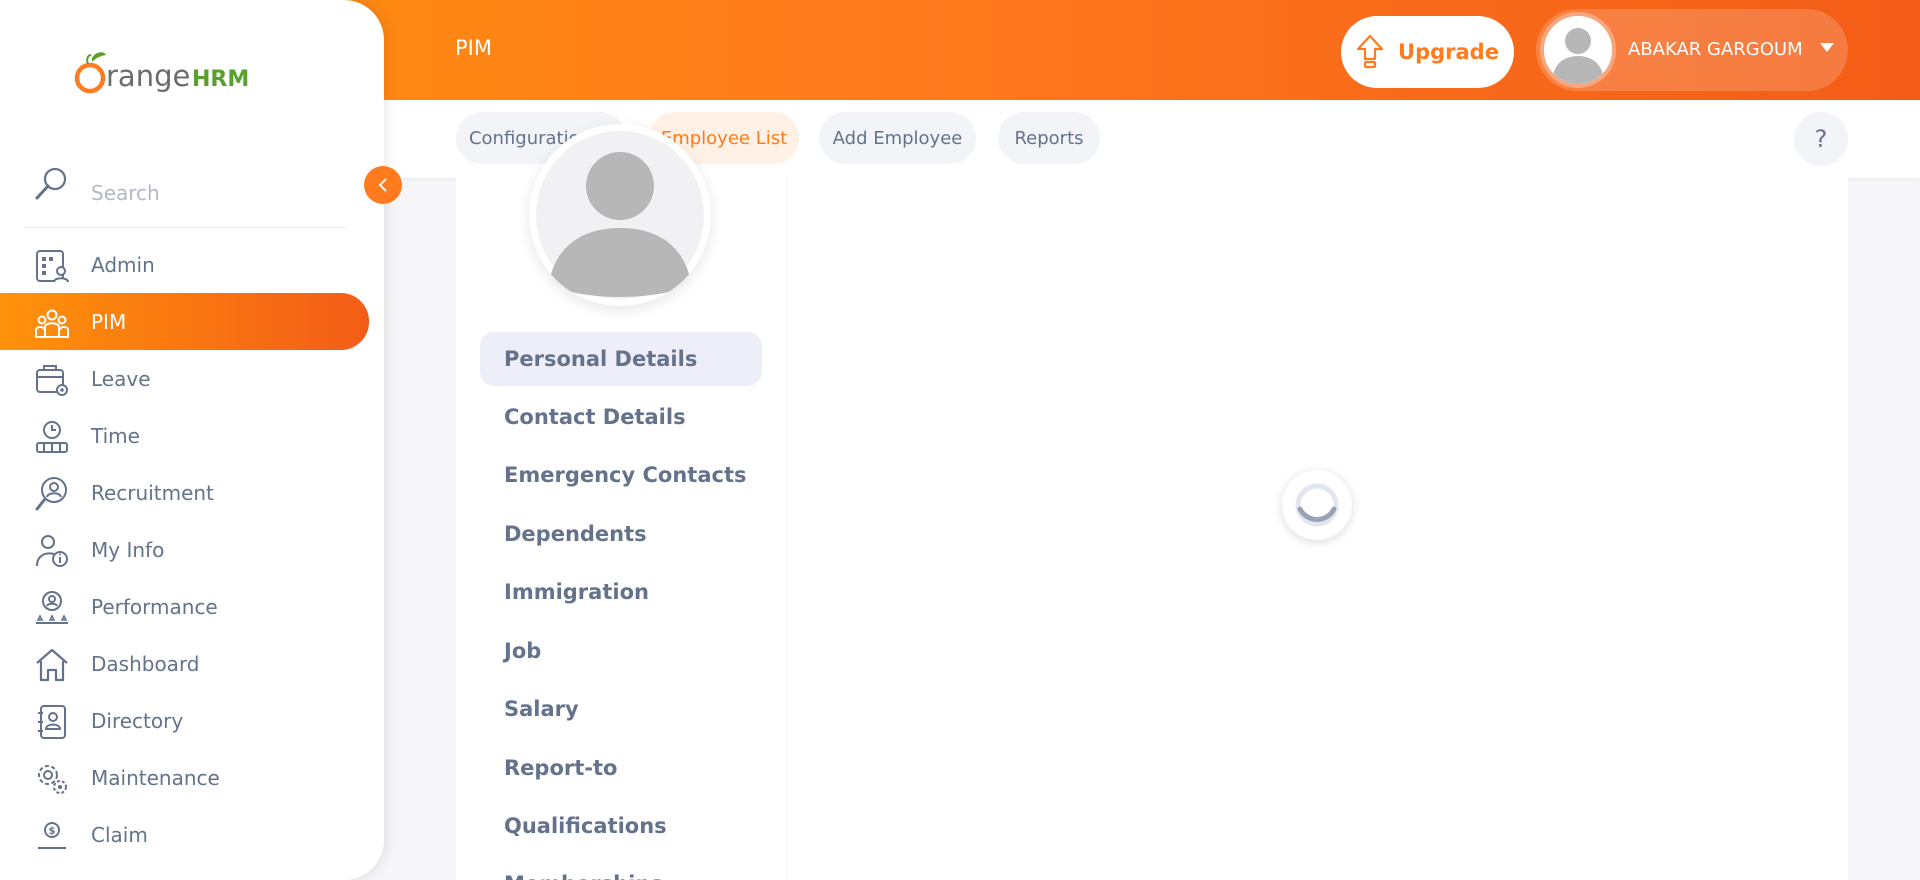  Describe the element at coordinates (220, 79) in the screenshot. I see `logo-accent-text: HRM` at that location.